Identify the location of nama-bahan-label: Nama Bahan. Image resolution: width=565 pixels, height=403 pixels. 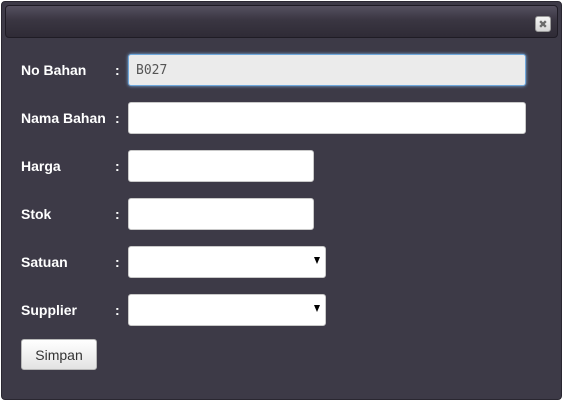
(63, 118).